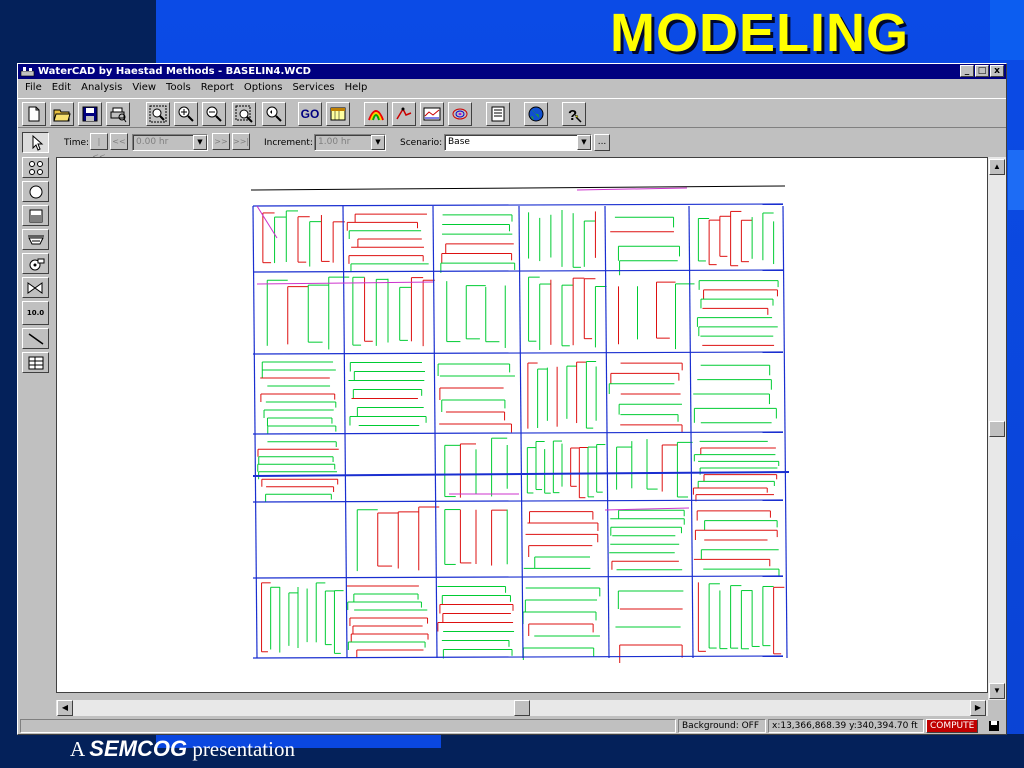 Image resolution: width=1024 pixels, height=768 pixels. I want to click on menu-analysis: Analysis, so click(101, 88).